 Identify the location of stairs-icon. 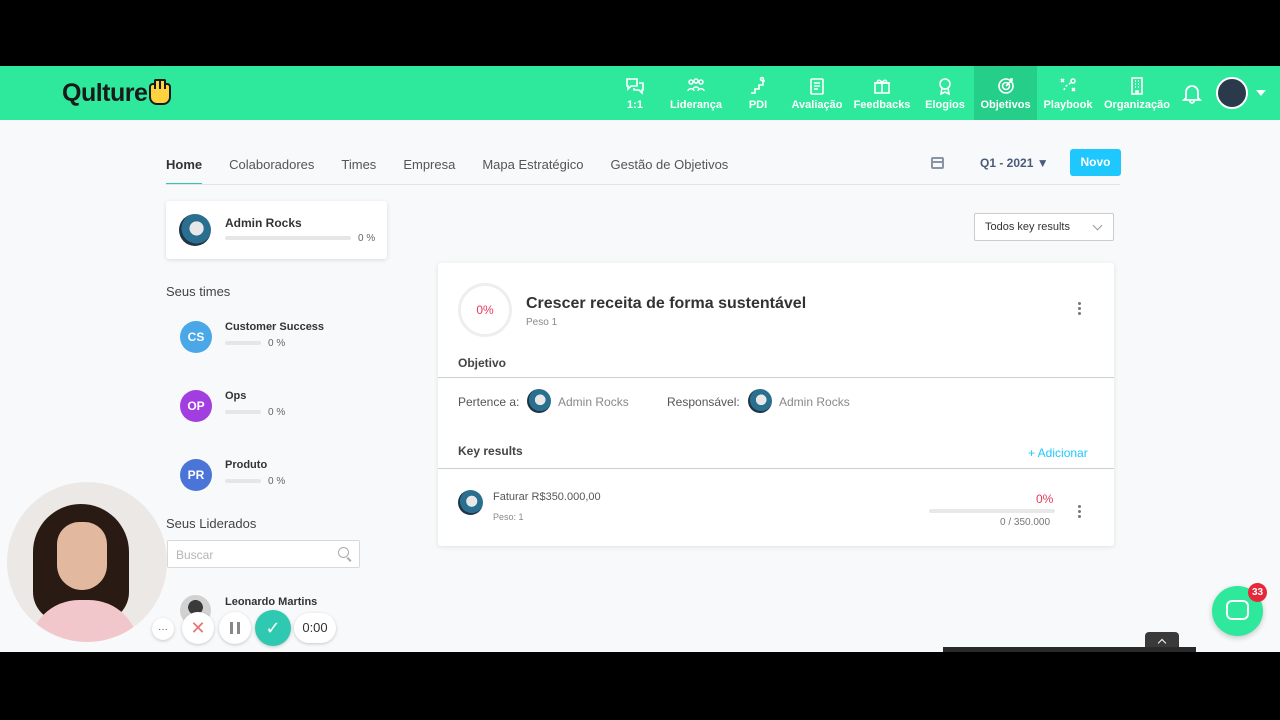
(758, 85).